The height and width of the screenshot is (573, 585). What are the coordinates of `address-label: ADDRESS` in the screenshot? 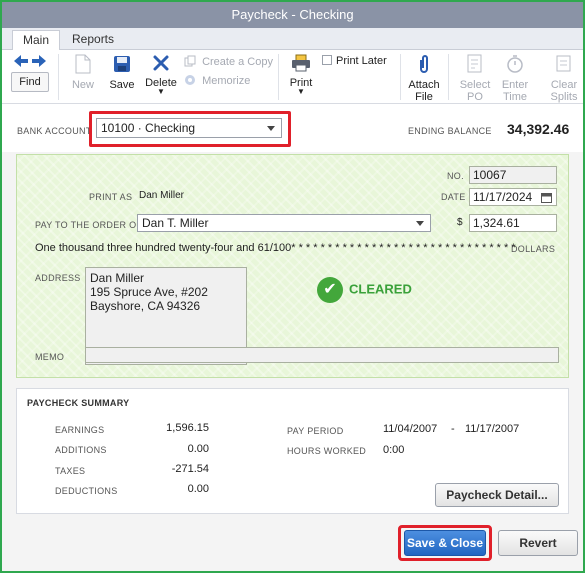 It's located at (58, 278).